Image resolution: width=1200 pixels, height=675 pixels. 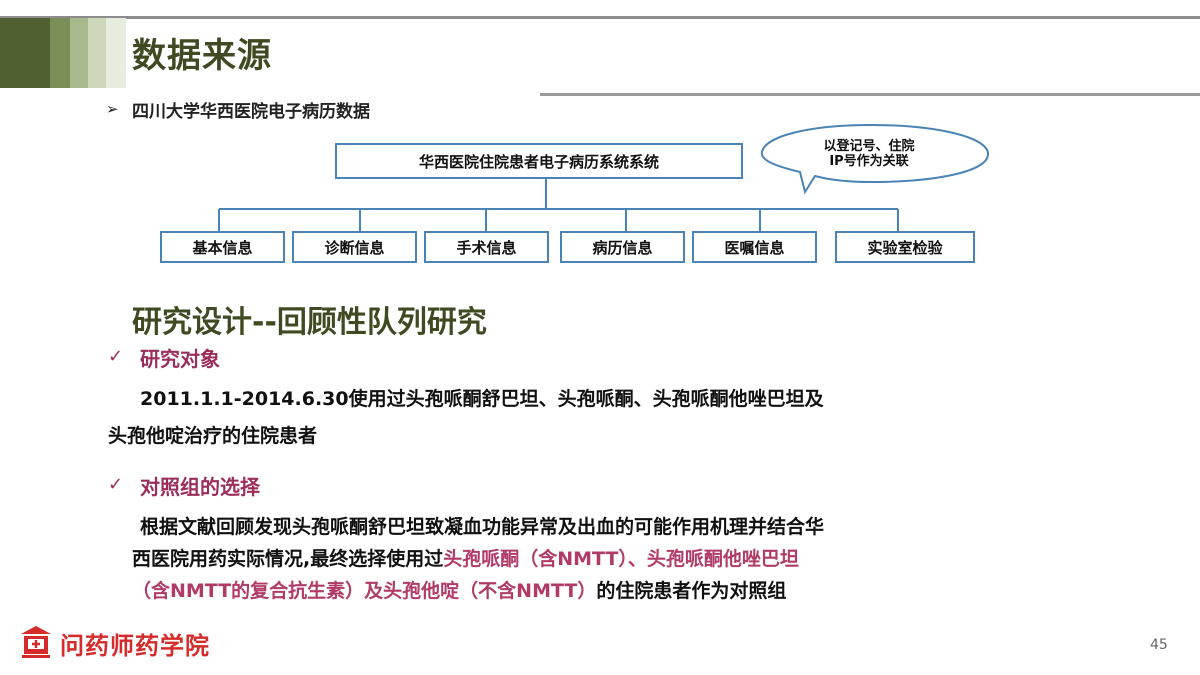 I want to click on callout-text: 以登记号、住院 IP号作为关联, so click(x=869, y=154).